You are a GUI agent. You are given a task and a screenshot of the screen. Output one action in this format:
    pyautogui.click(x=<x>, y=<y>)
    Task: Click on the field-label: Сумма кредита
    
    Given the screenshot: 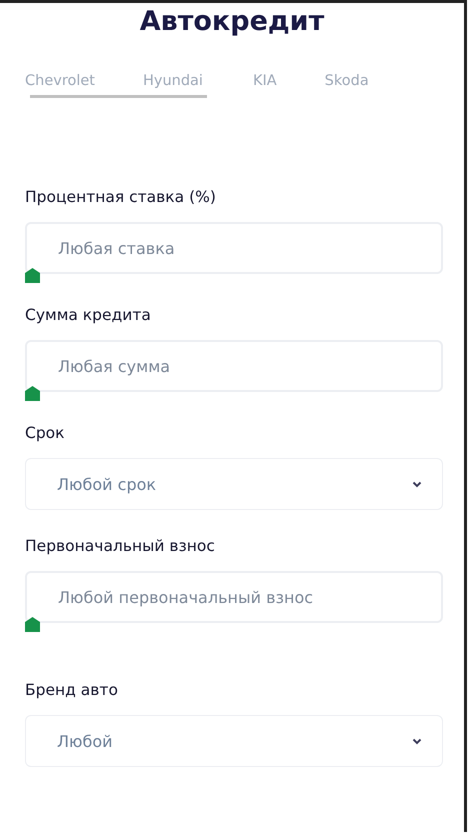 What is the action you would take?
    pyautogui.click(x=88, y=315)
    